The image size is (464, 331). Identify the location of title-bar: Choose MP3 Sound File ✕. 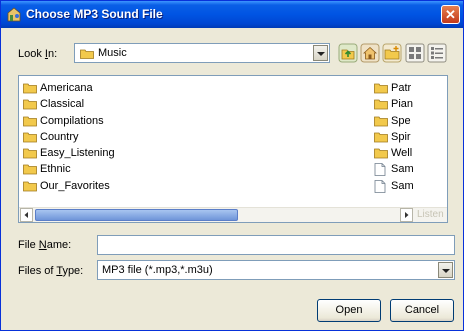
(232, 14).